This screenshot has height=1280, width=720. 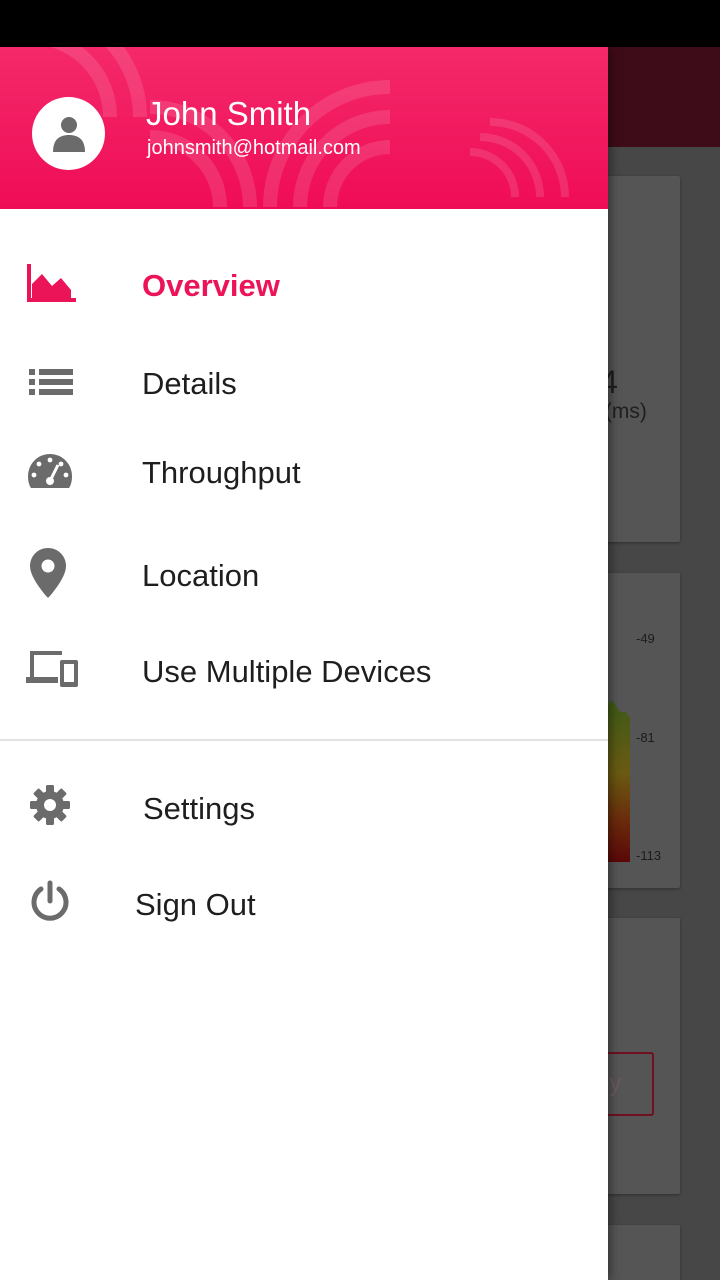 I want to click on user-email: johnsmith@hotmail.com, so click(x=254, y=148).